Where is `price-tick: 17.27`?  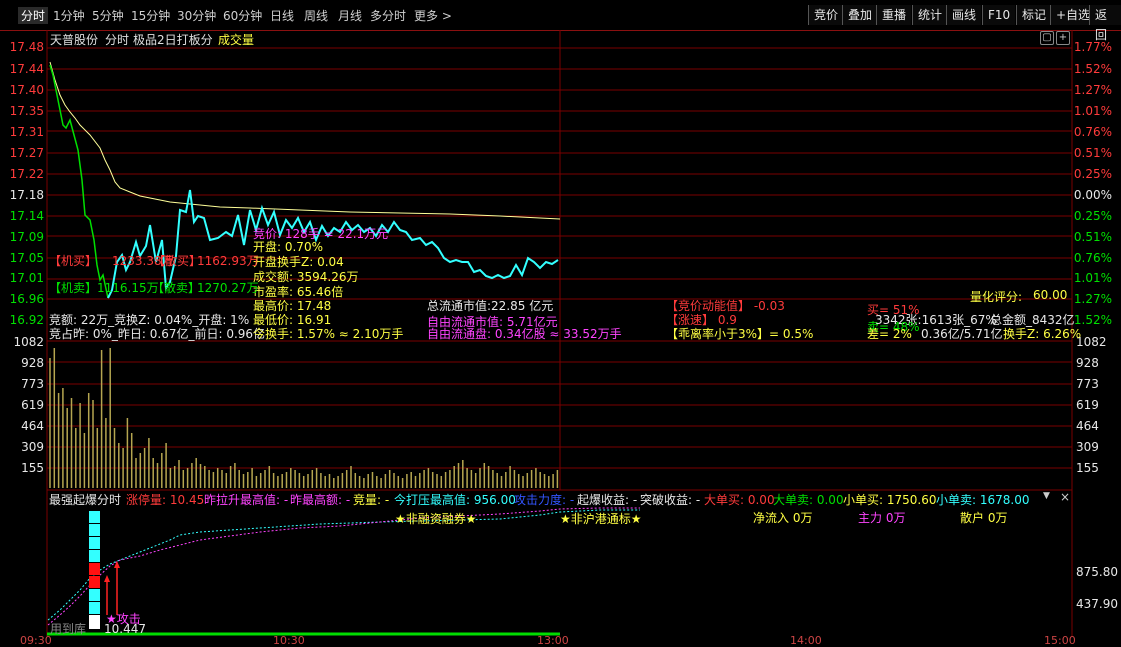
price-tick: 17.27 is located at coordinates (26, 153).